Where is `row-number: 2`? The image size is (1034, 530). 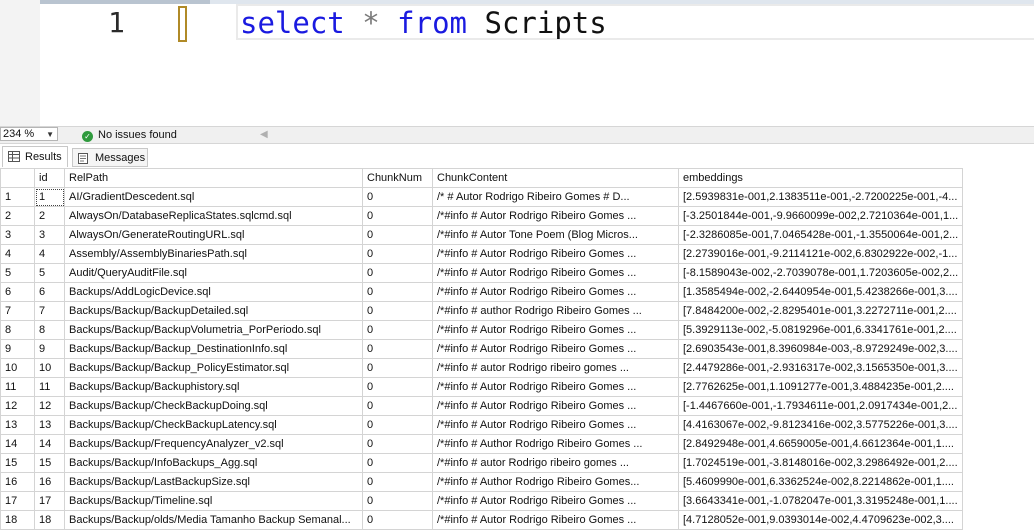 row-number: 2 is located at coordinates (17, 216).